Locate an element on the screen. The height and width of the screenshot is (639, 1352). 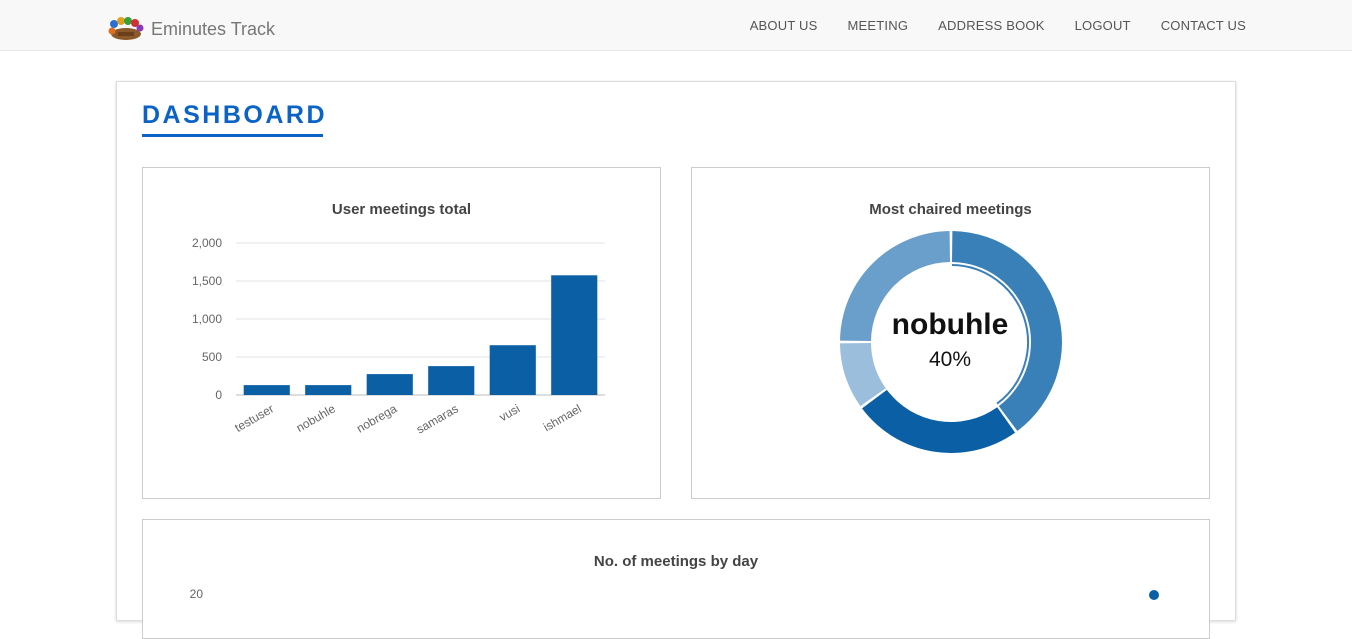
bar-x-label: nobrega is located at coordinates (376, 418).